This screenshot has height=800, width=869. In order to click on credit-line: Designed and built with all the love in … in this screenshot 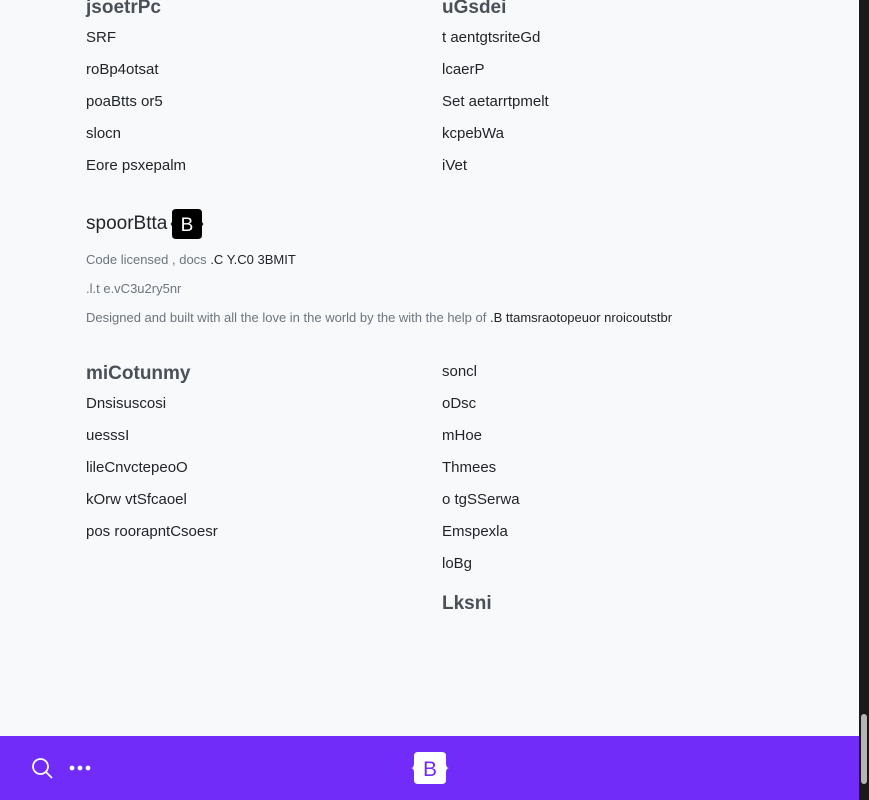, I will do `click(379, 317)`.